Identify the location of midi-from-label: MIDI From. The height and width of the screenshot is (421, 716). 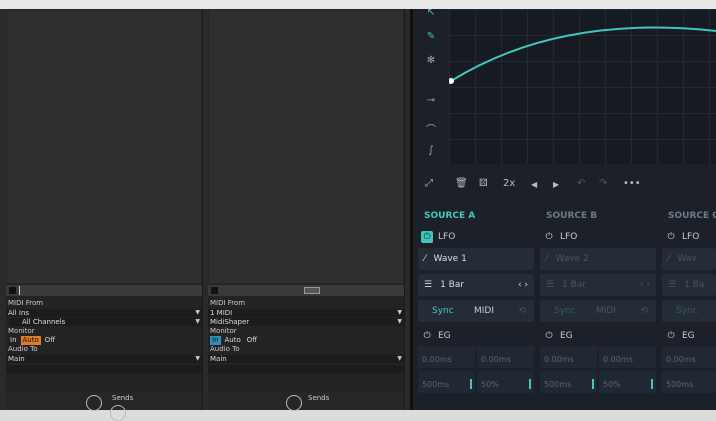
(228, 303).